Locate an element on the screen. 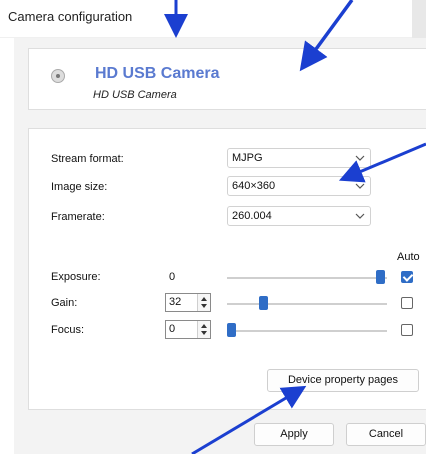 The width and height of the screenshot is (426, 454). framerate-value: 260.004 is located at coordinates (252, 216).